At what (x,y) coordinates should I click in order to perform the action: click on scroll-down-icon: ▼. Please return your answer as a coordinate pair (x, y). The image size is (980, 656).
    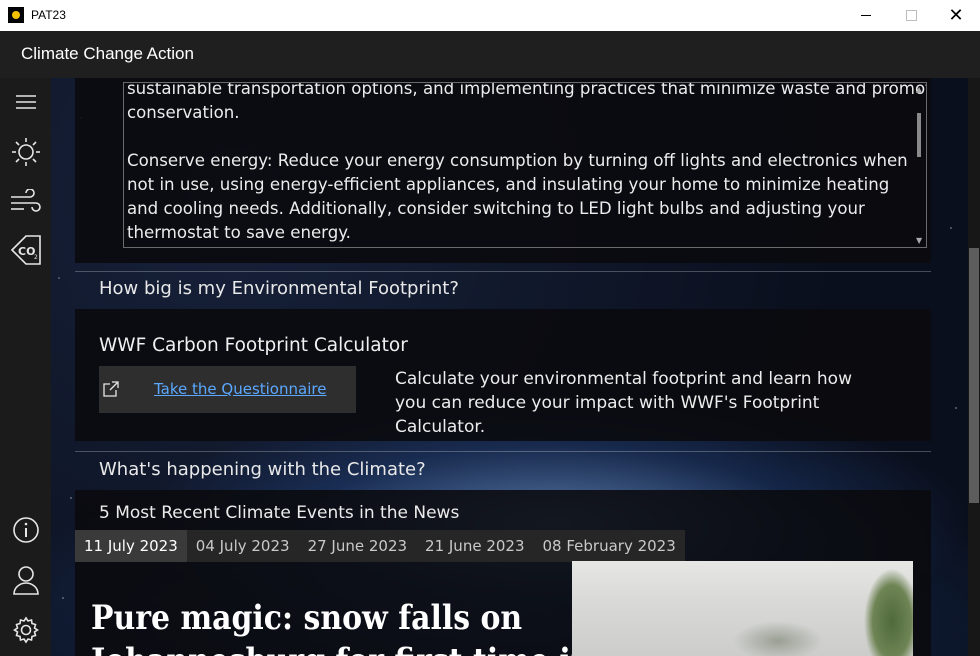
    Looking at the image, I should click on (919, 240).